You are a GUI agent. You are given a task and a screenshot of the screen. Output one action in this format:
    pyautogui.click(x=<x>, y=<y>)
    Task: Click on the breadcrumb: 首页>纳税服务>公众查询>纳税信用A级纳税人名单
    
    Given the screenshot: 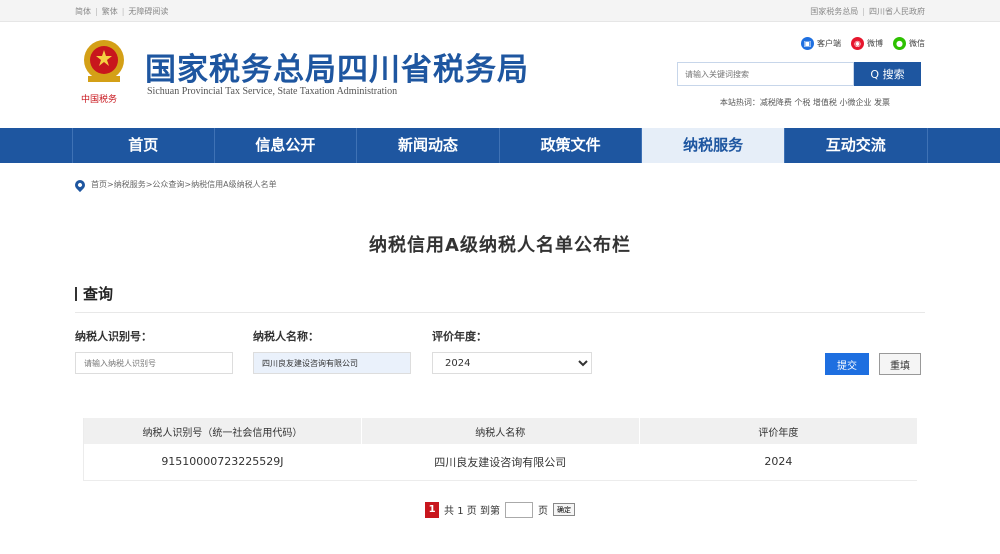 What is the action you would take?
    pyautogui.click(x=498, y=178)
    